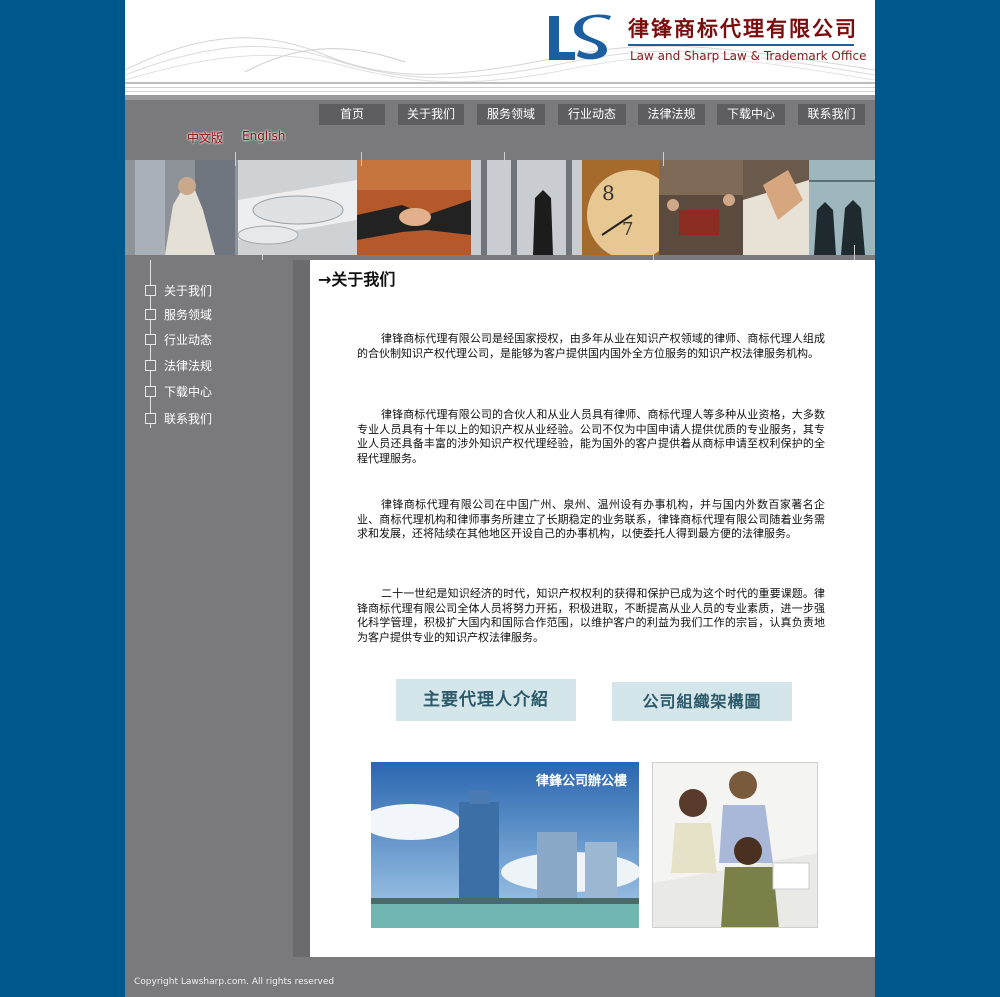 Image resolution: width=1000 pixels, height=997 pixels. Describe the element at coordinates (608, 193) in the screenshot. I see `svg-text: 8` at that location.